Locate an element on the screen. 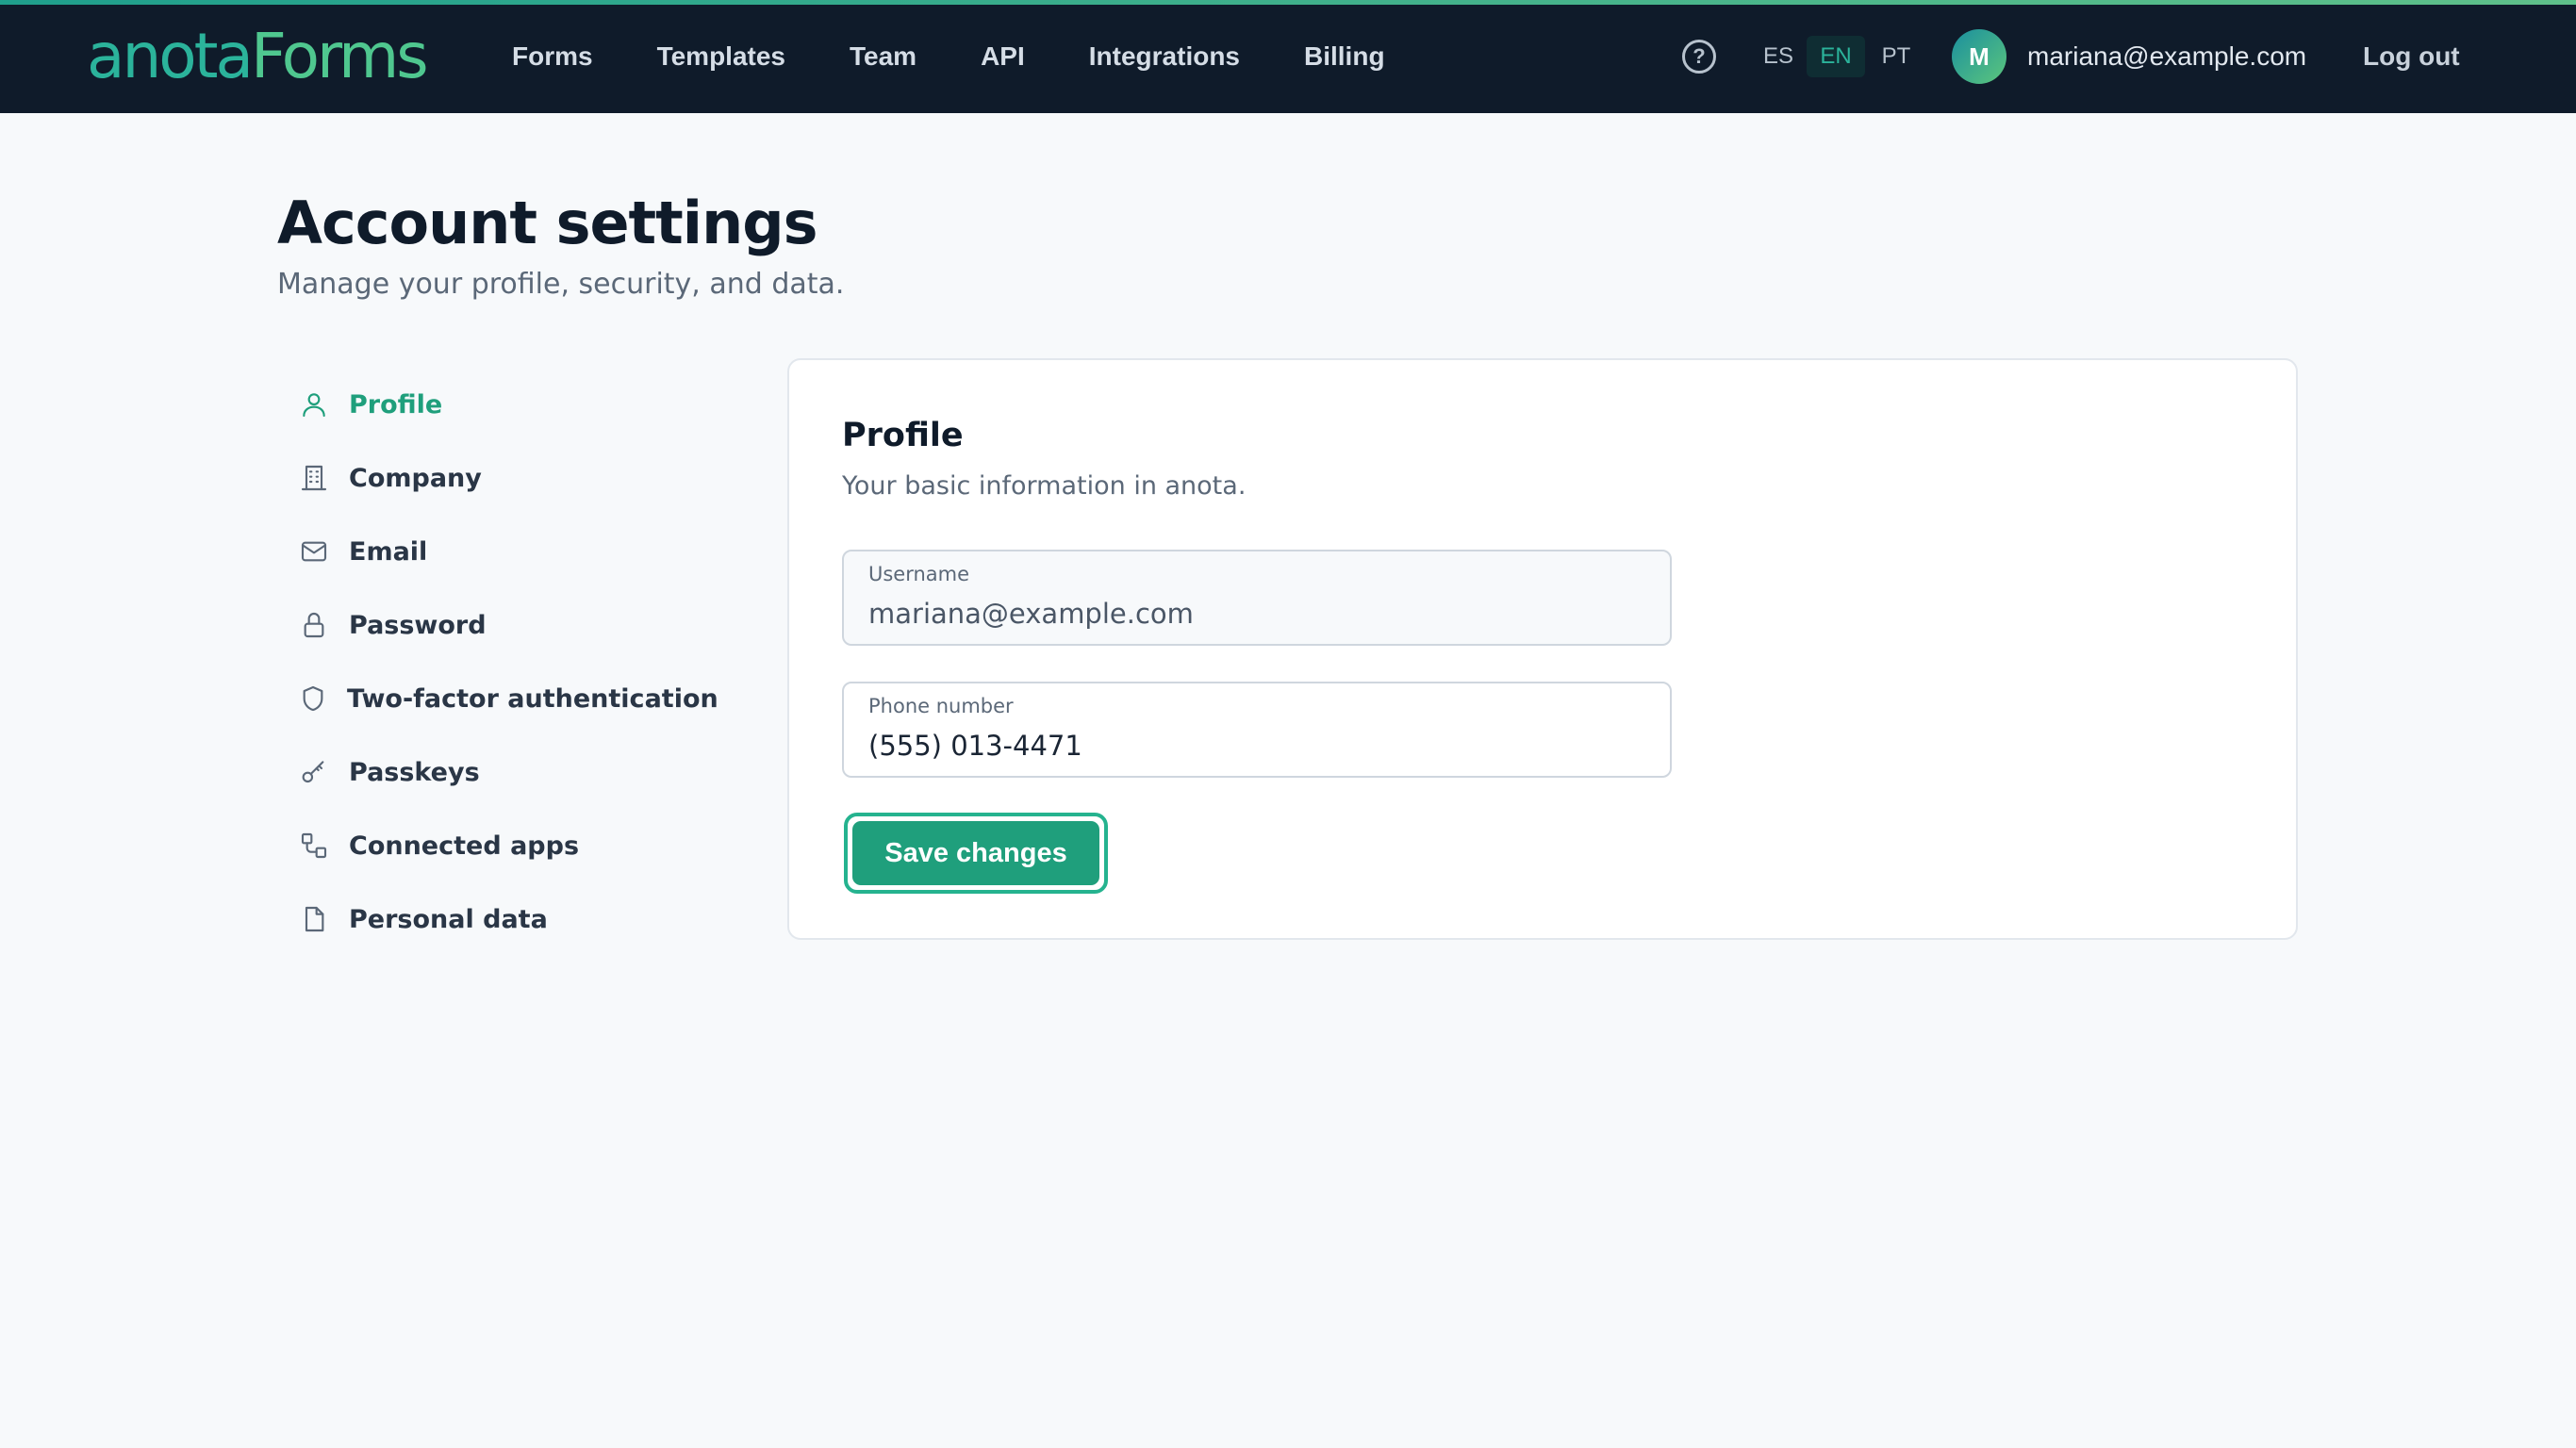 The width and height of the screenshot is (2576, 1448). sidebar-item-password: Password is located at coordinates (494, 625).